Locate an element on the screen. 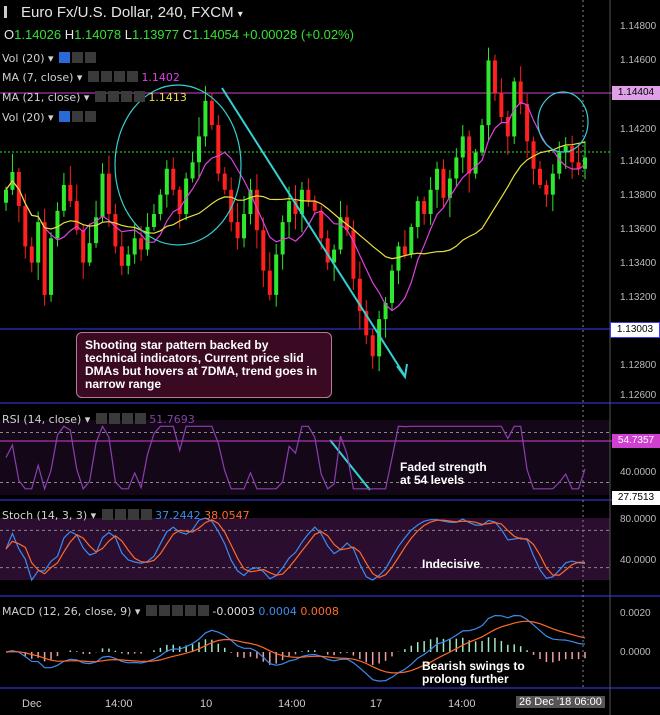 This screenshot has width=660, height=715. ma7-legend: MA (7, close) ▾ 1.1402 is located at coordinates (91, 77).